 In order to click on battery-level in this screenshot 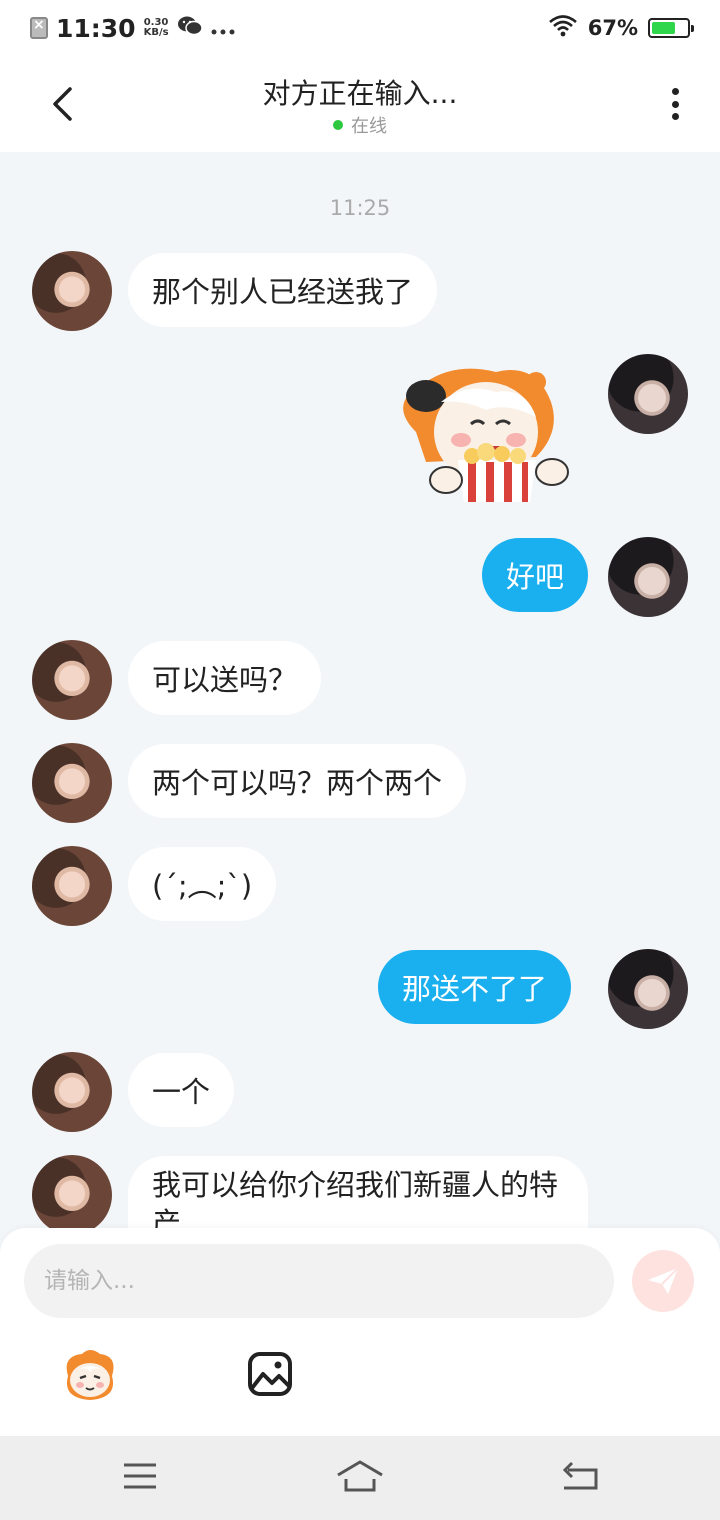, I will do `click(663, 28)`.